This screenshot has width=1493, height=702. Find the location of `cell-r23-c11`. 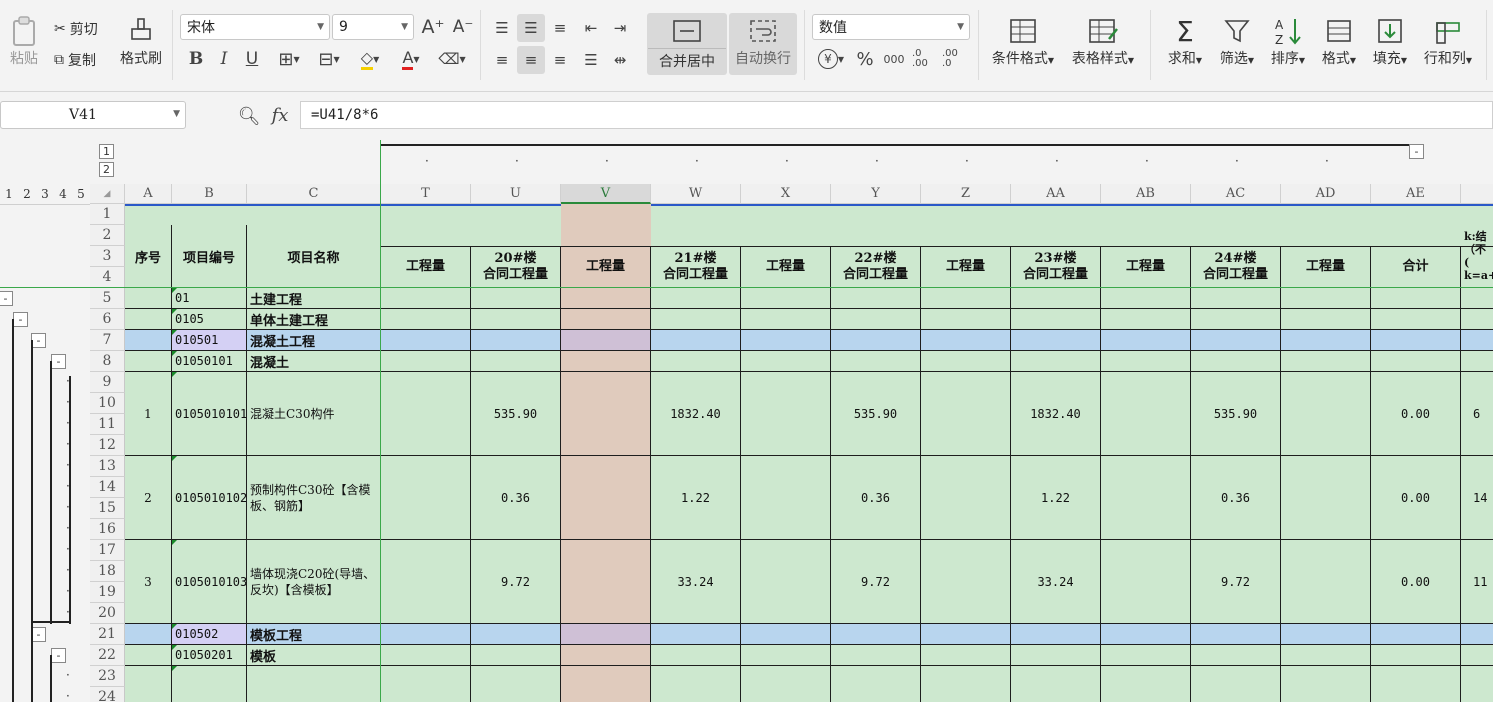

cell-r23-c11 is located at coordinates (1146, 684).